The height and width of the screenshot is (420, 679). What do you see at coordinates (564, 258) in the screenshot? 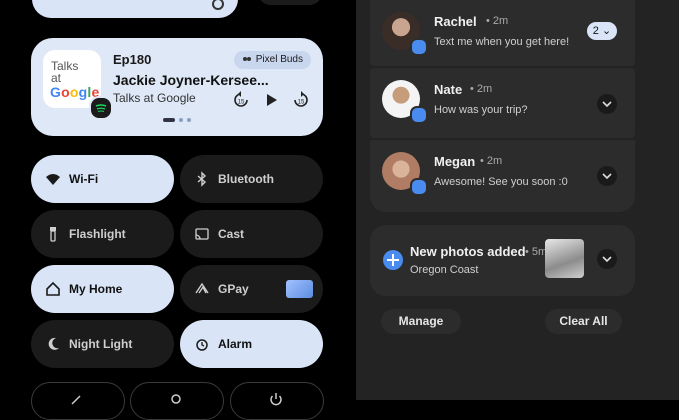
I see `photo-thumbnail` at bounding box center [564, 258].